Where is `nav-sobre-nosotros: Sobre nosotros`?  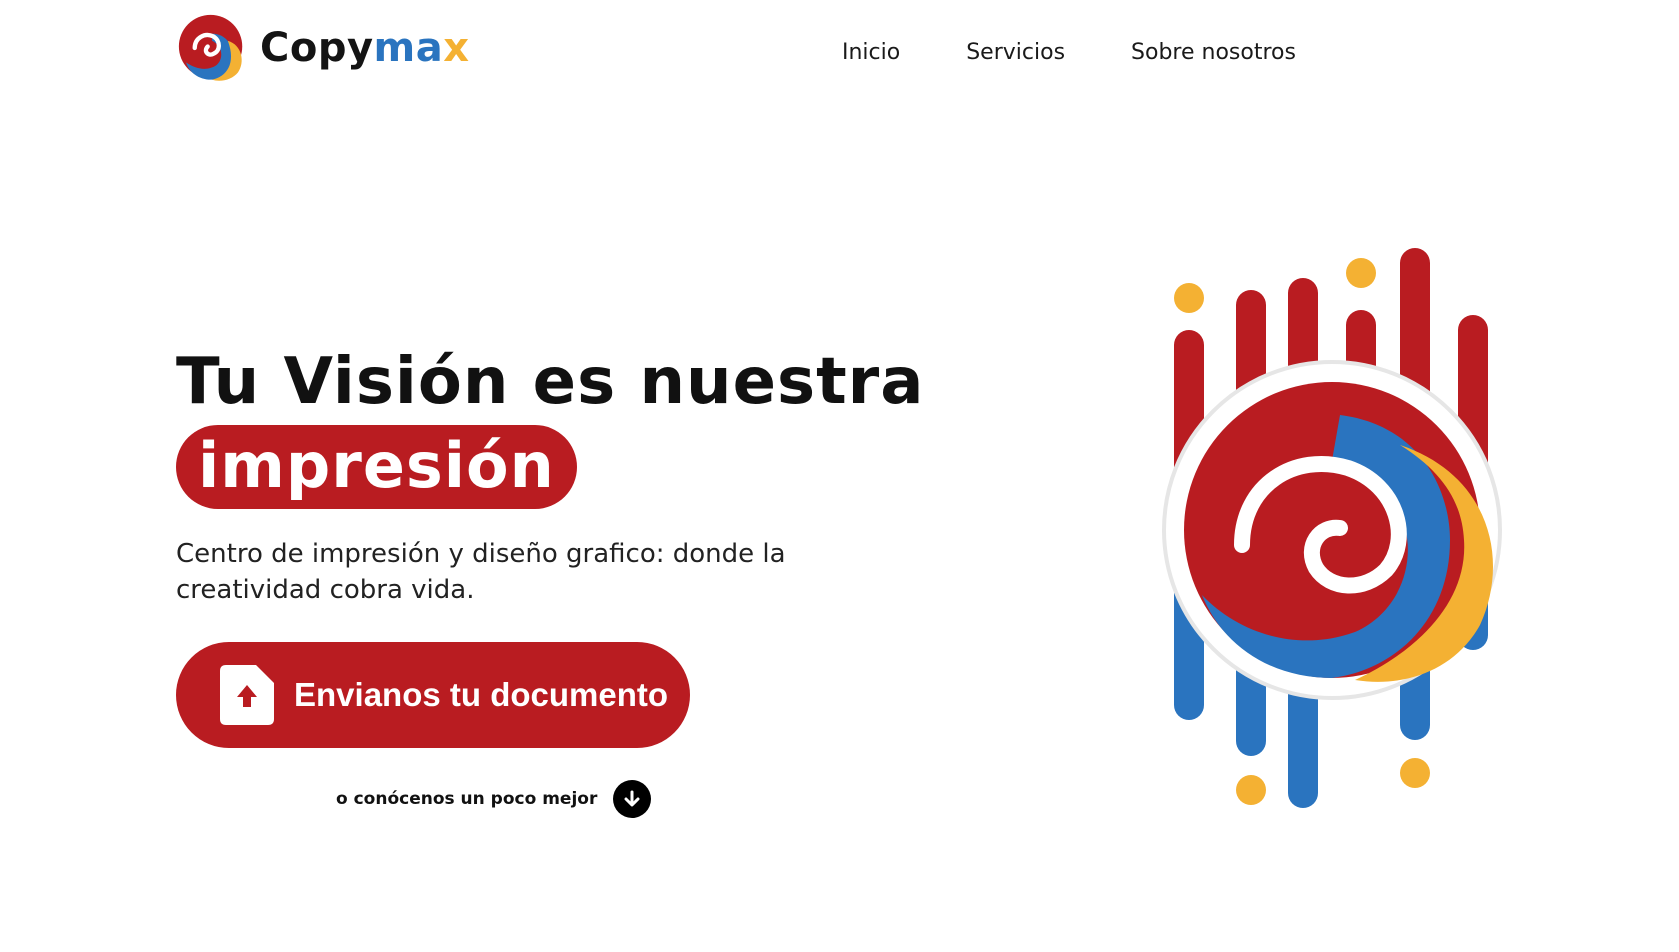 nav-sobre-nosotros: Sobre nosotros is located at coordinates (1213, 53).